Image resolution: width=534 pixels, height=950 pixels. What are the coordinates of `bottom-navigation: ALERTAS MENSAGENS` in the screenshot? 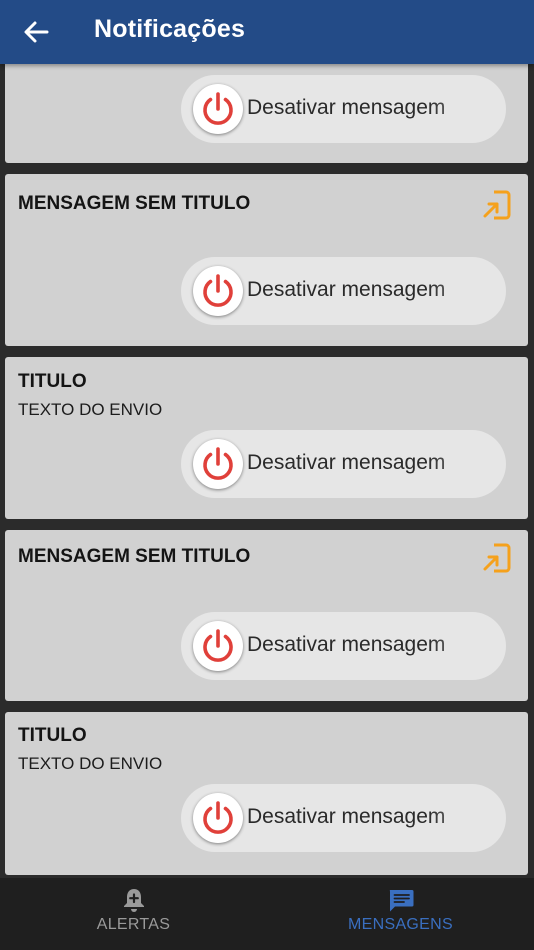 It's located at (267, 914).